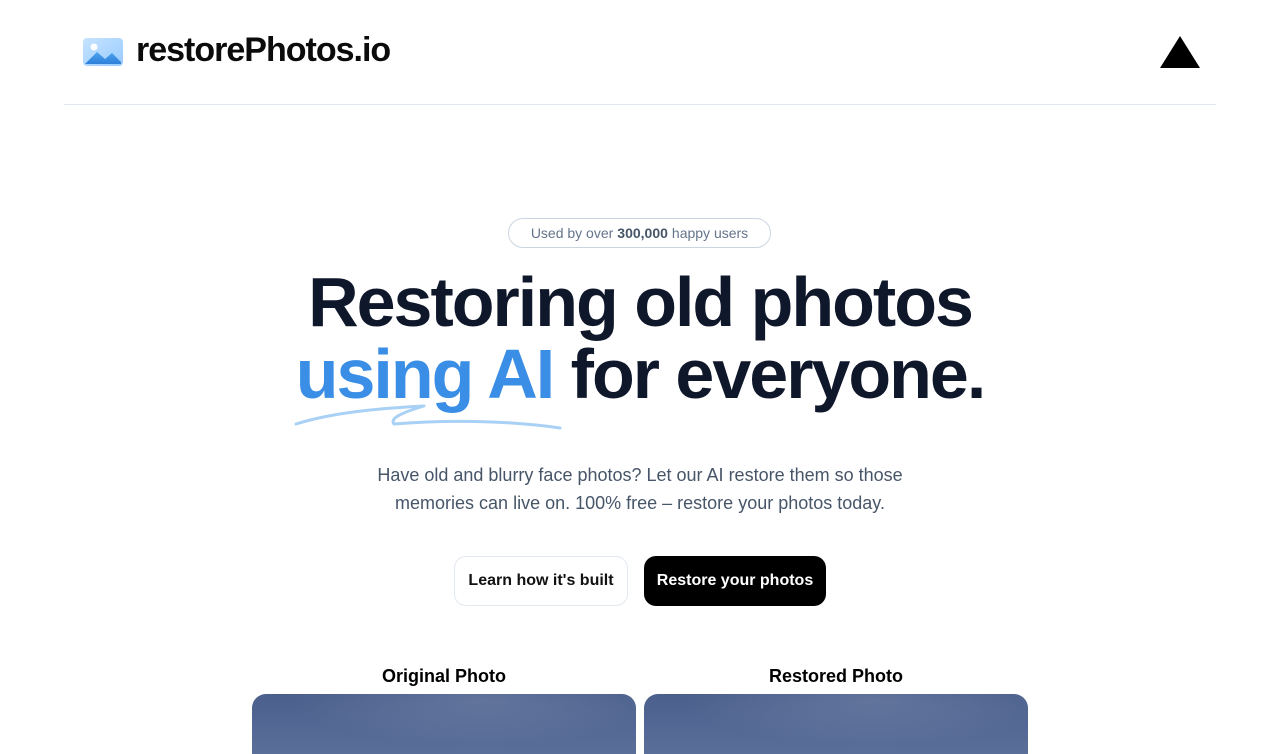 The image size is (1280, 754). Describe the element at coordinates (572, 233) in the screenshot. I see `badge-prefix: Used by over` at that location.